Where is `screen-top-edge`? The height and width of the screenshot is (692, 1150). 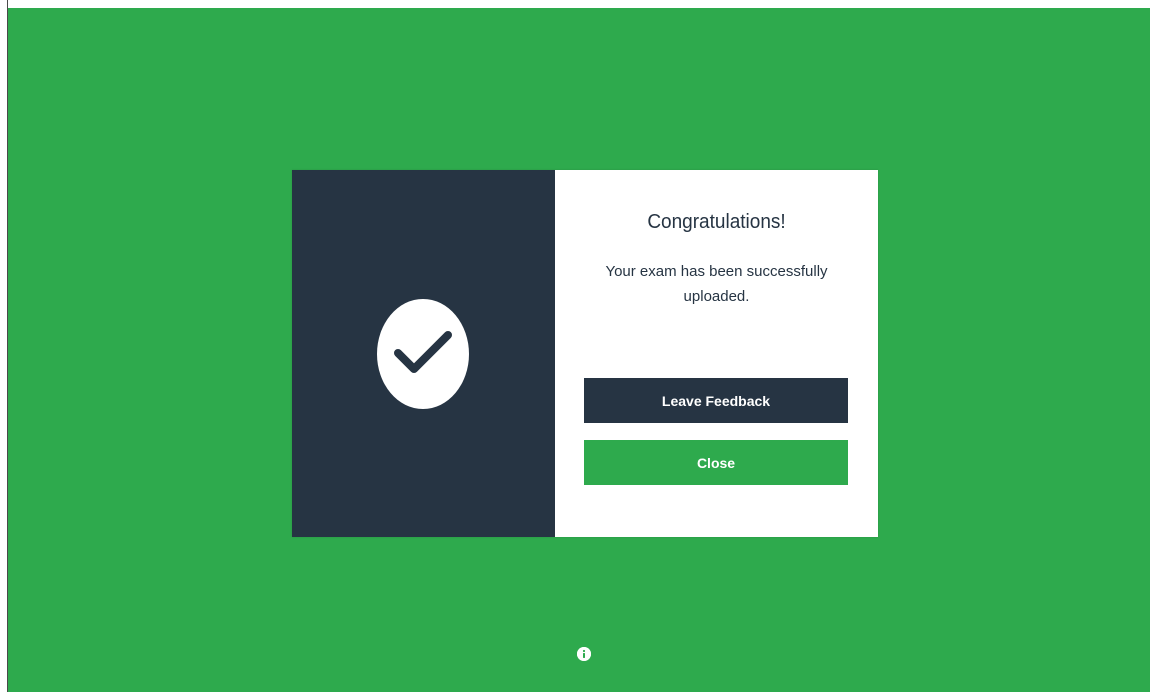
screen-top-edge is located at coordinates (575, 4).